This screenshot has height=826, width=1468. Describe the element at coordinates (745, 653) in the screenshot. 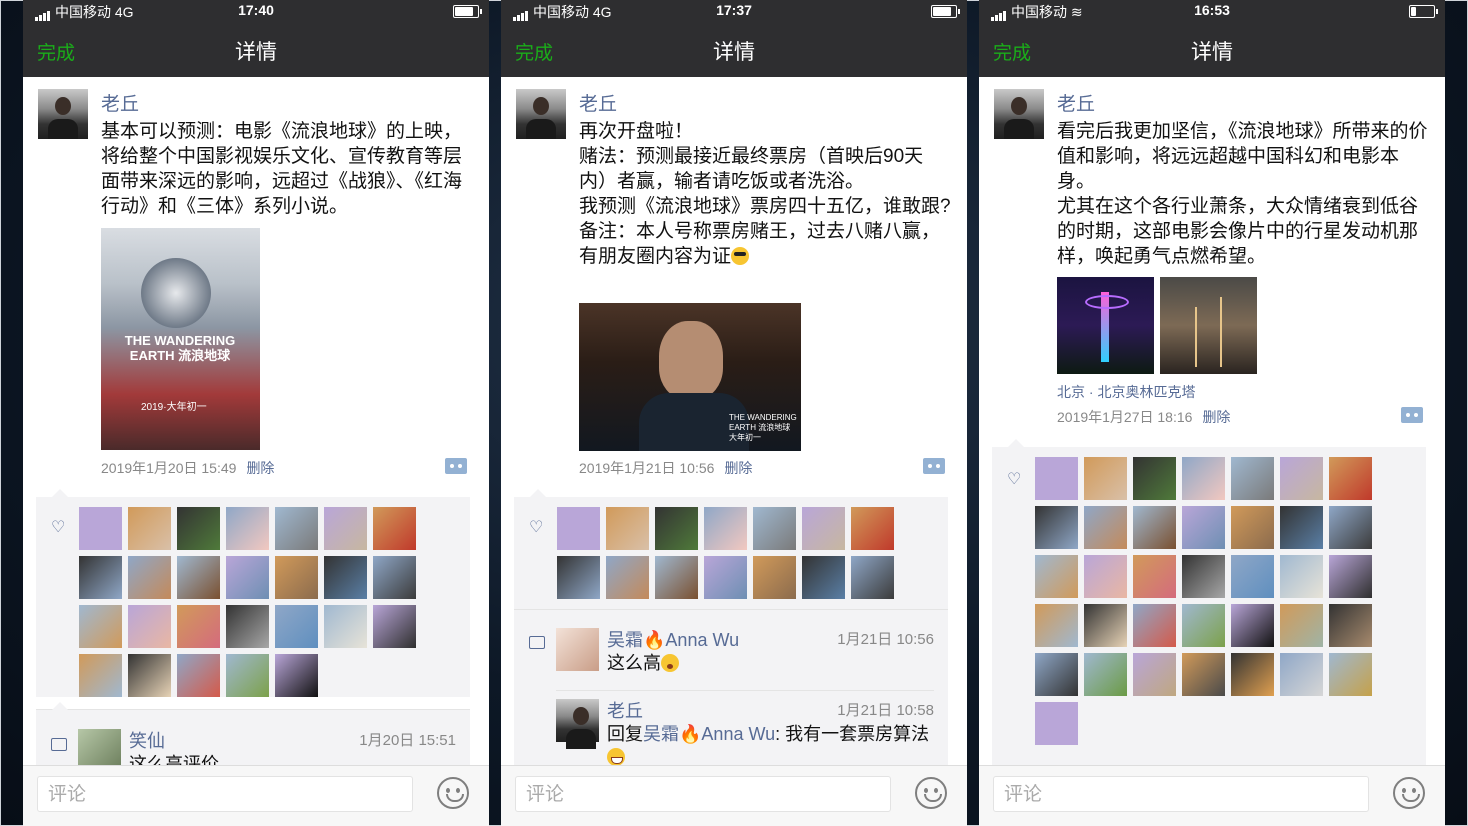

I see `comment-item: 吴霜🔥Anna Wu 1月21日 10:56 这么高` at that location.